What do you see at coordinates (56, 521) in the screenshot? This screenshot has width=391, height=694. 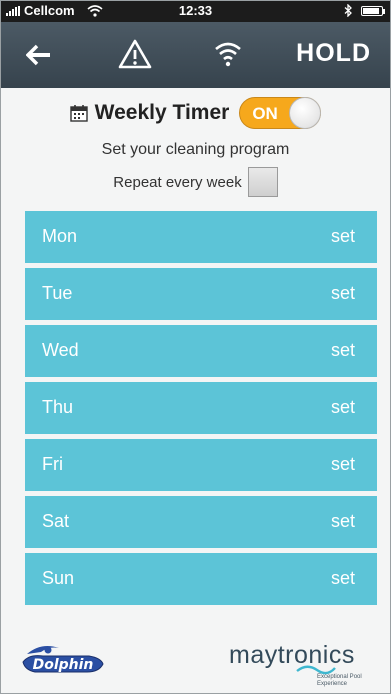 I see `day-name: Sat` at bounding box center [56, 521].